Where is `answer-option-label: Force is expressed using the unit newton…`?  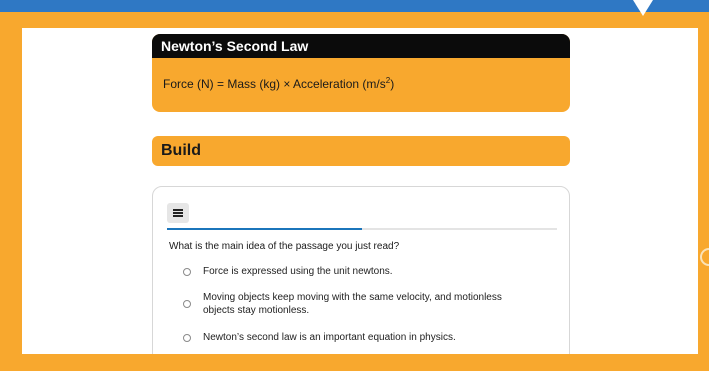 answer-option-label: Force is expressed using the unit newton… is located at coordinates (298, 271).